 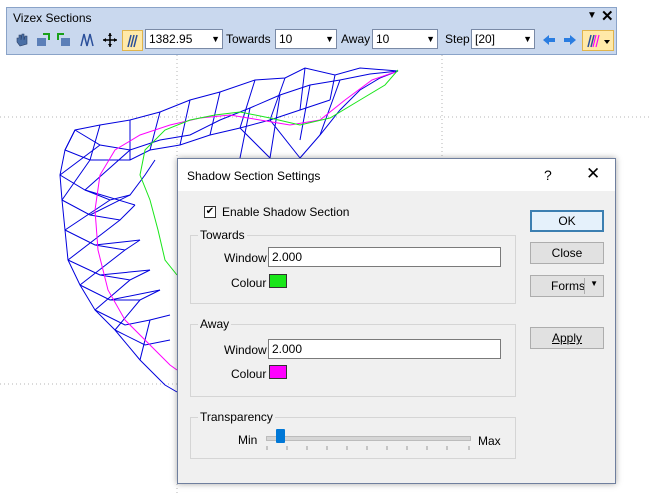 I want to click on forms-button: Forms ▼, so click(x=567, y=286).